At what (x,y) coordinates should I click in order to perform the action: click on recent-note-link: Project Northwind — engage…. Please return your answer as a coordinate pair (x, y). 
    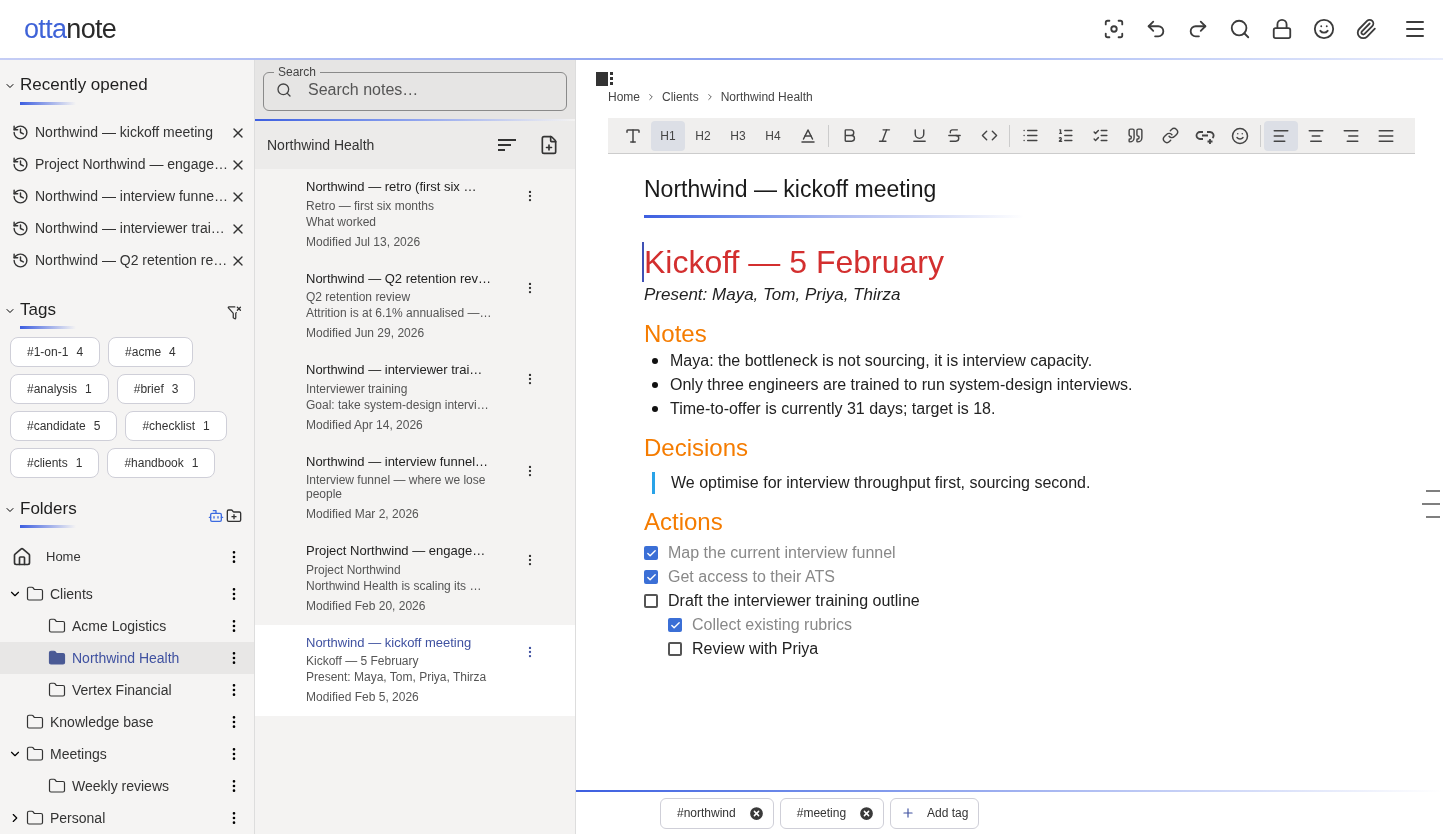
    Looking at the image, I should click on (132, 164).